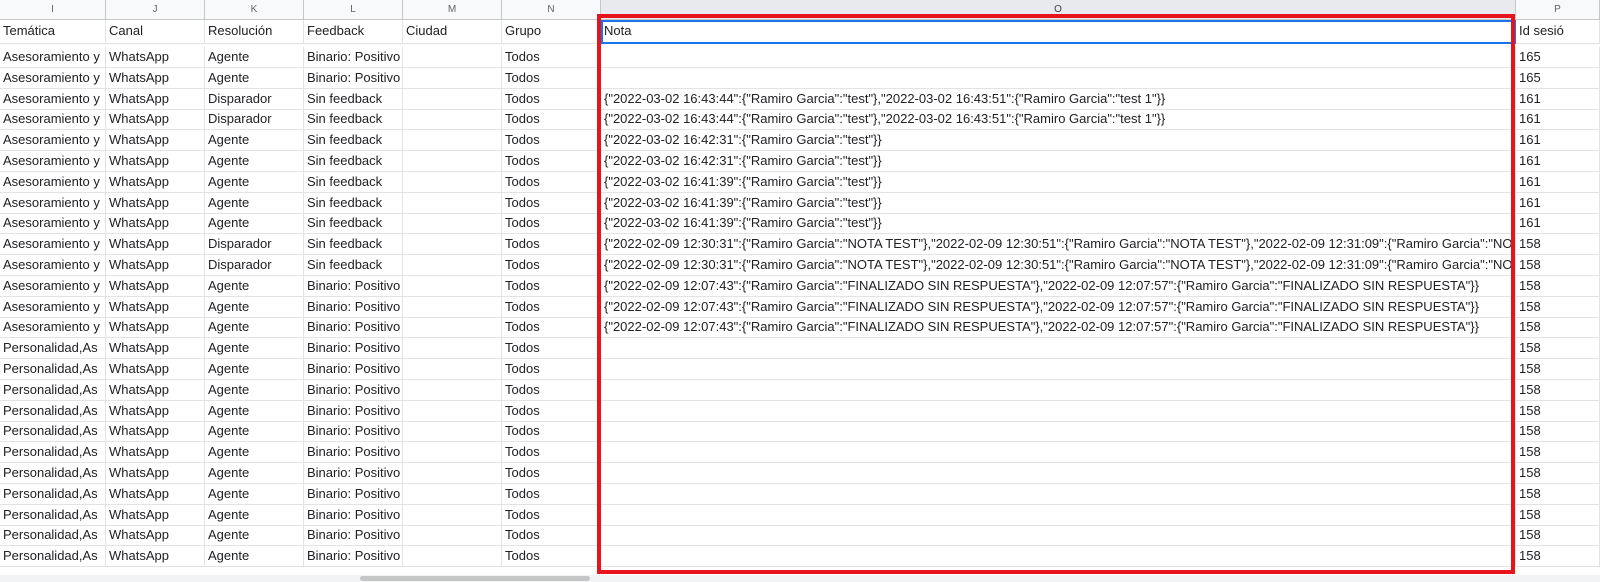 Image resolution: width=1600 pixels, height=582 pixels. Describe the element at coordinates (1058, 10) in the screenshot. I see `column-letter-o: O` at that location.